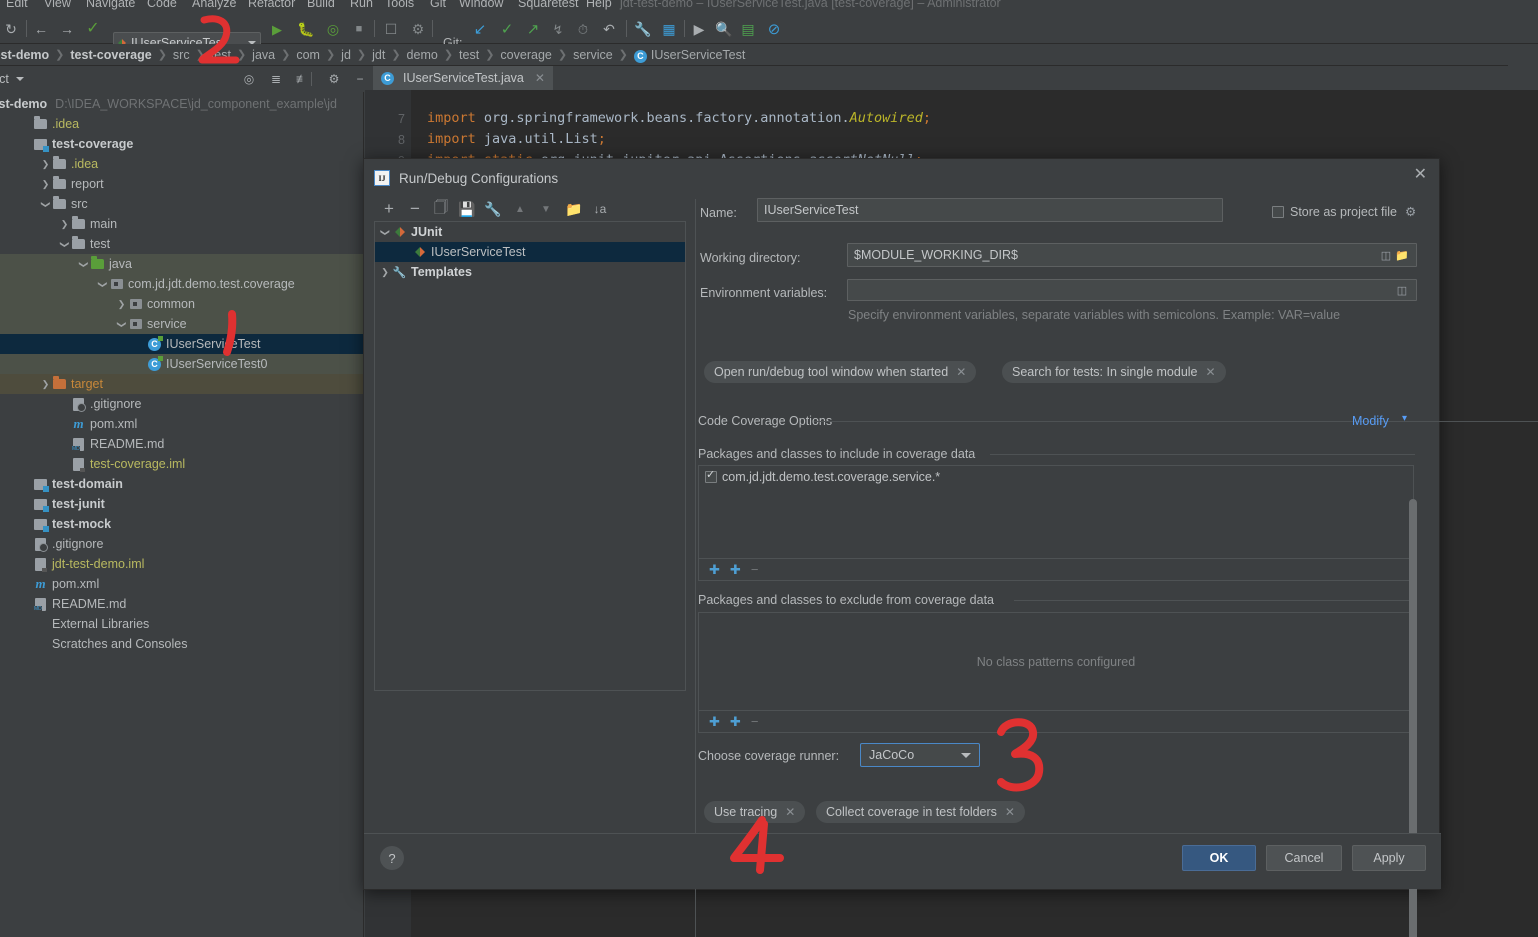  I want to click on menu-item-window: Window, so click(481, 5).